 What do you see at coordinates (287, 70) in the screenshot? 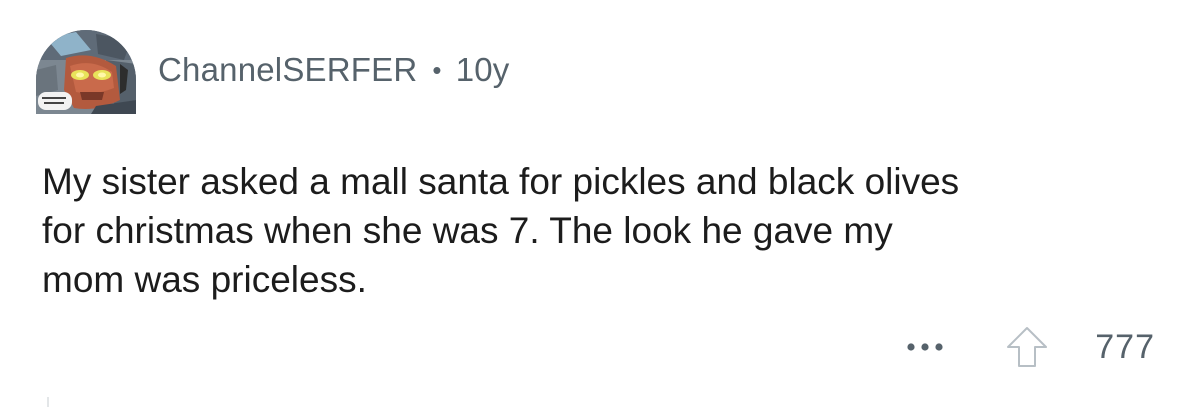
I see `author-username: ChannelSERFER` at bounding box center [287, 70].